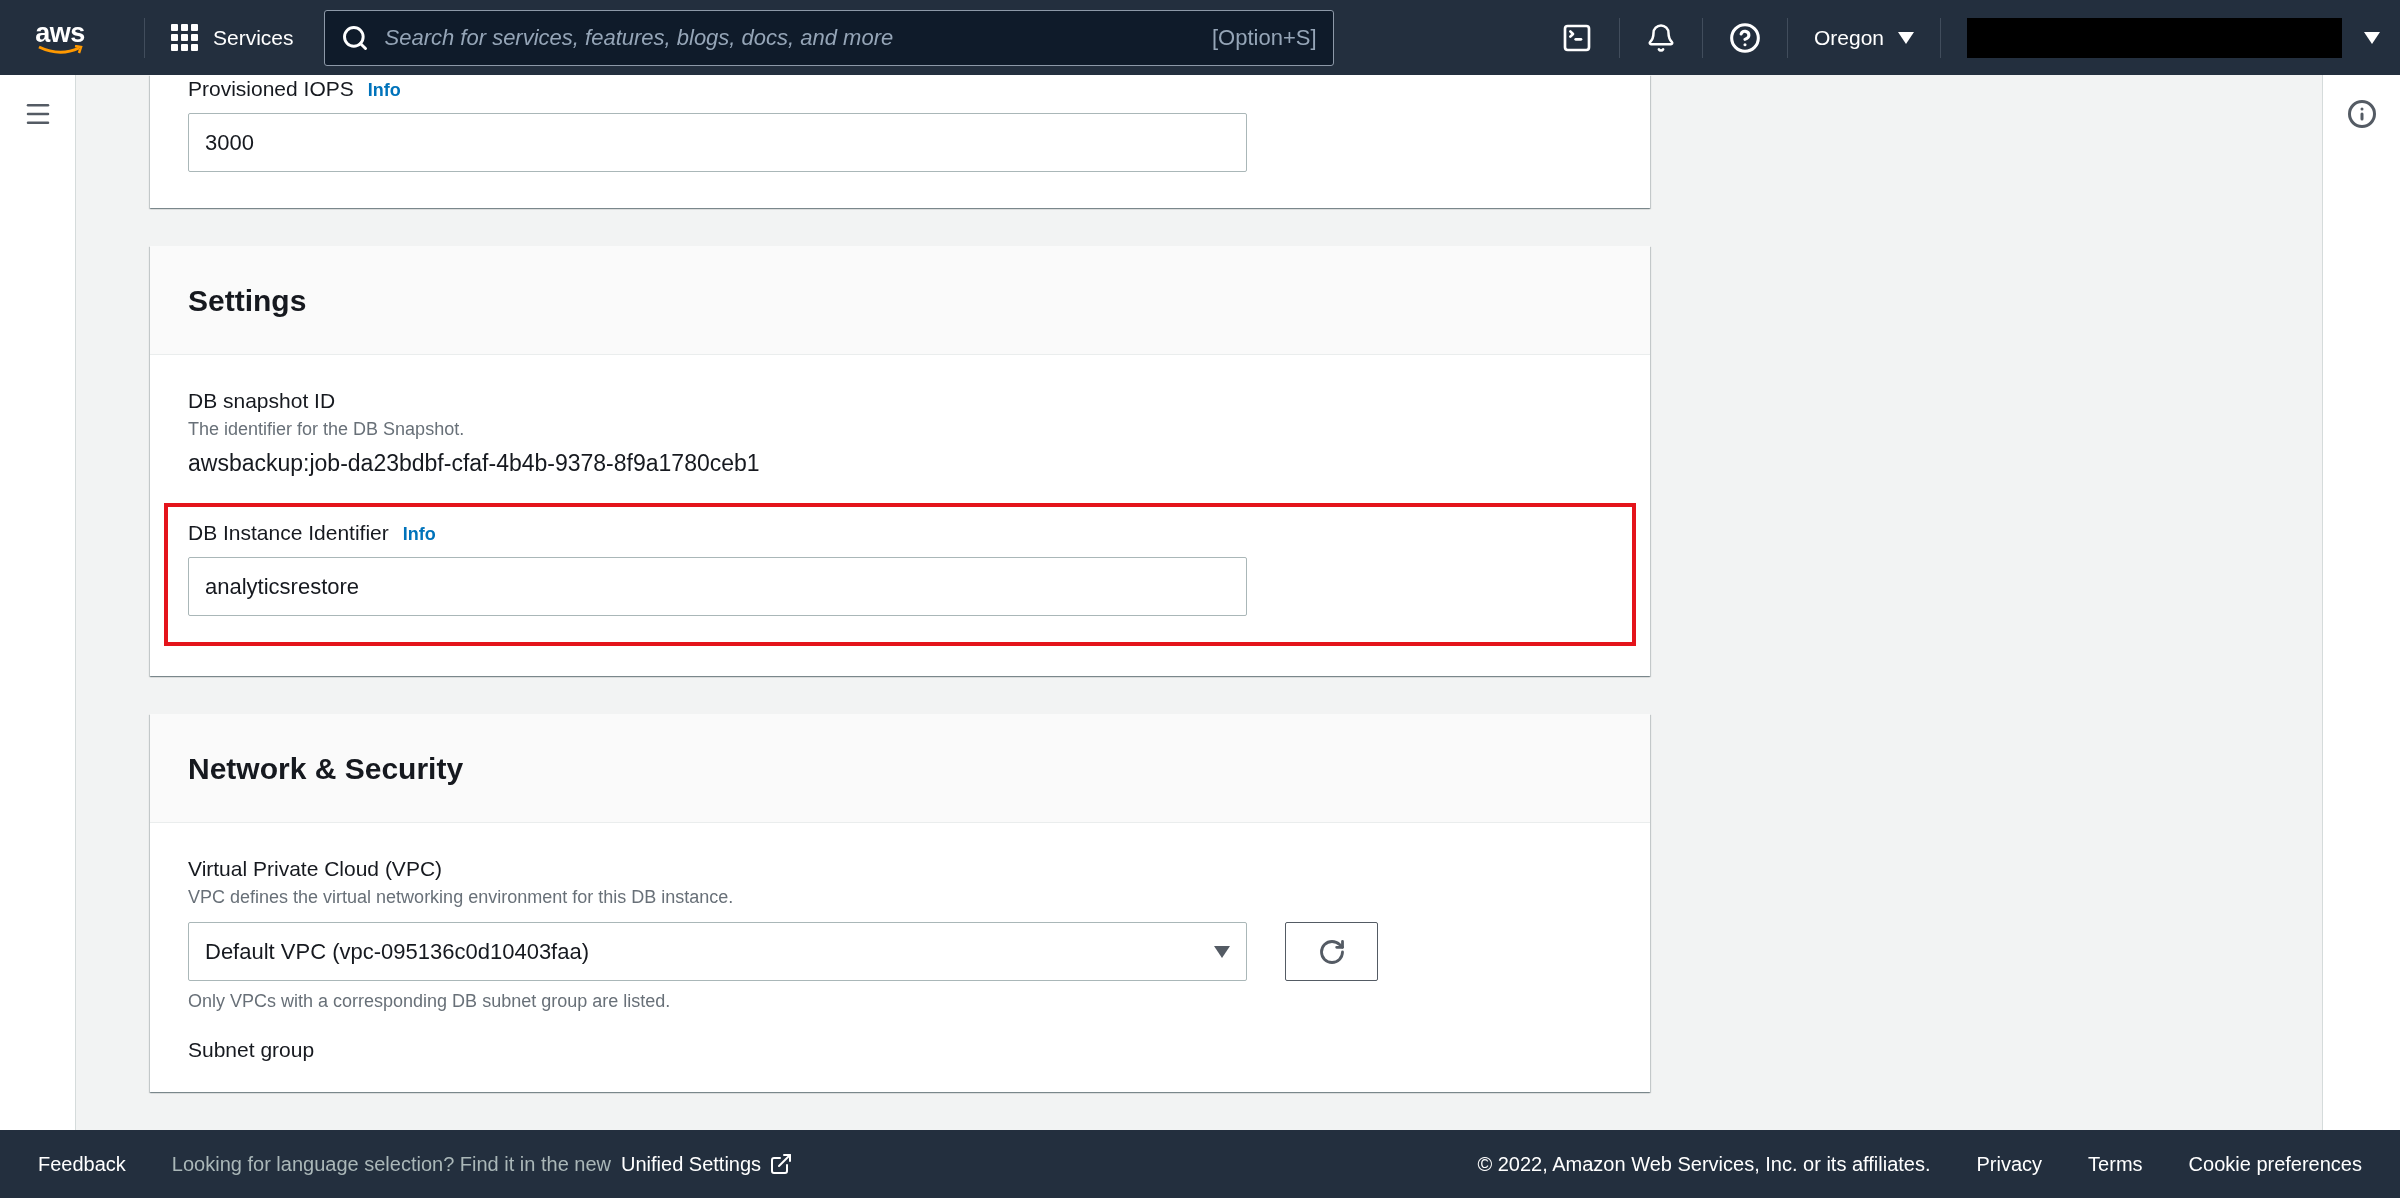 The height and width of the screenshot is (1198, 2400). I want to click on field-label: Subnet group, so click(252, 1050).